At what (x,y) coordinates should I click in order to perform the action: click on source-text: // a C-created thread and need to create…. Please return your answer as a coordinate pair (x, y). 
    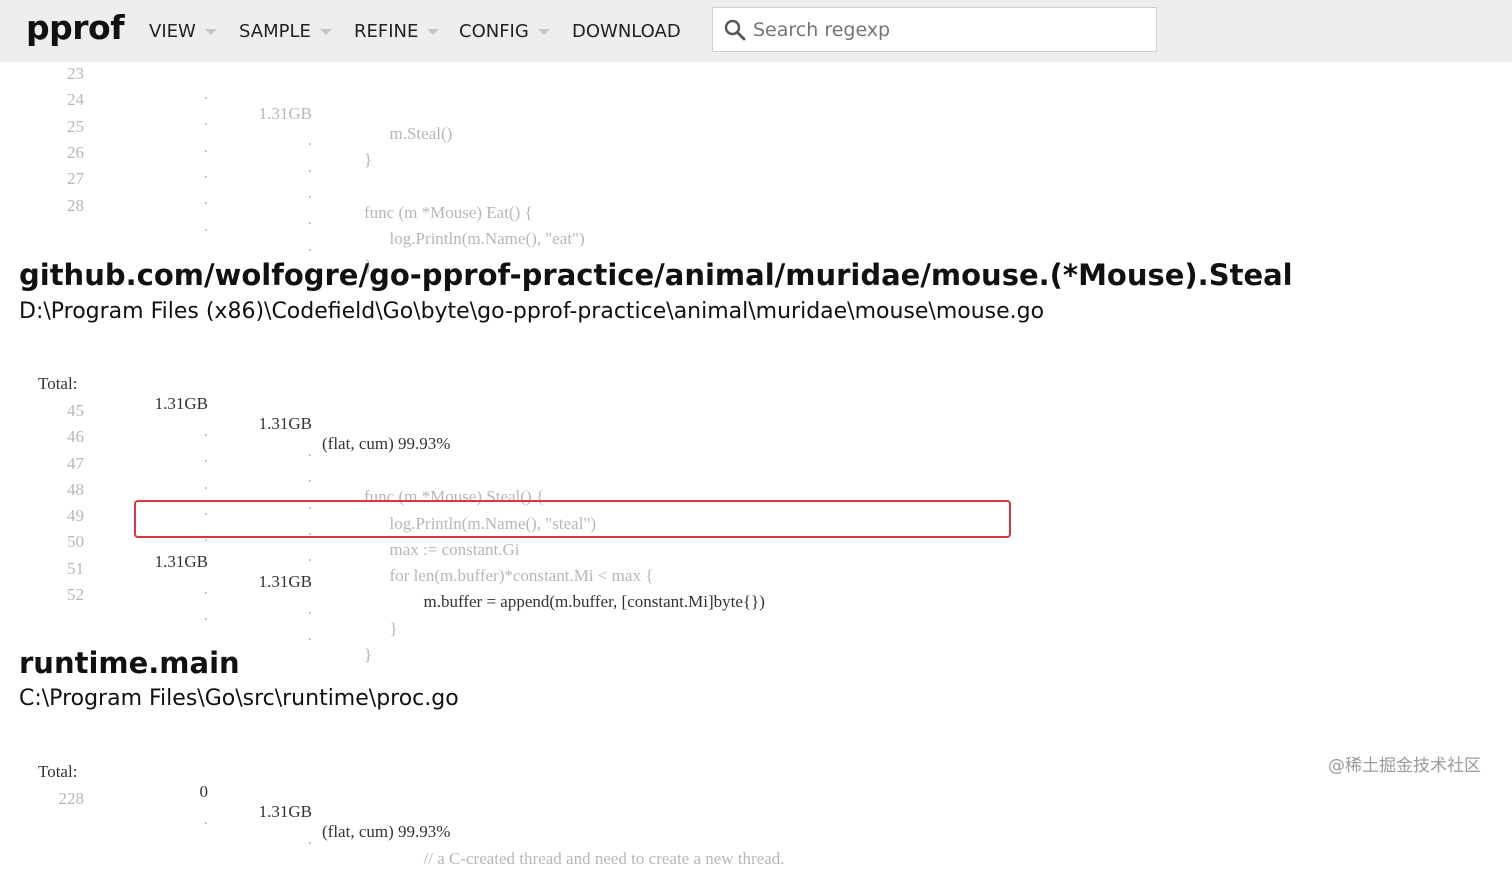
    Looking at the image, I should click on (557, 858).